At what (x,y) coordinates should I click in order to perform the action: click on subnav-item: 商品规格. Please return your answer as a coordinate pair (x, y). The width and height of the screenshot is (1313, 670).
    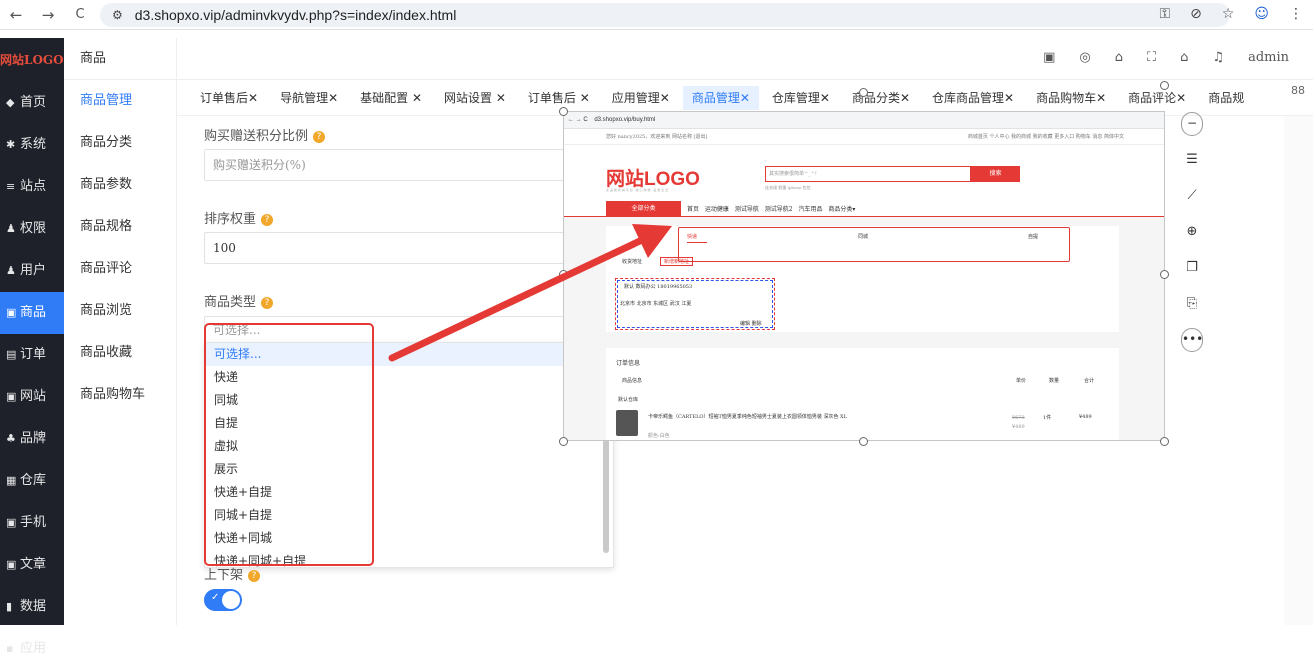
    Looking at the image, I should click on (120, 227).